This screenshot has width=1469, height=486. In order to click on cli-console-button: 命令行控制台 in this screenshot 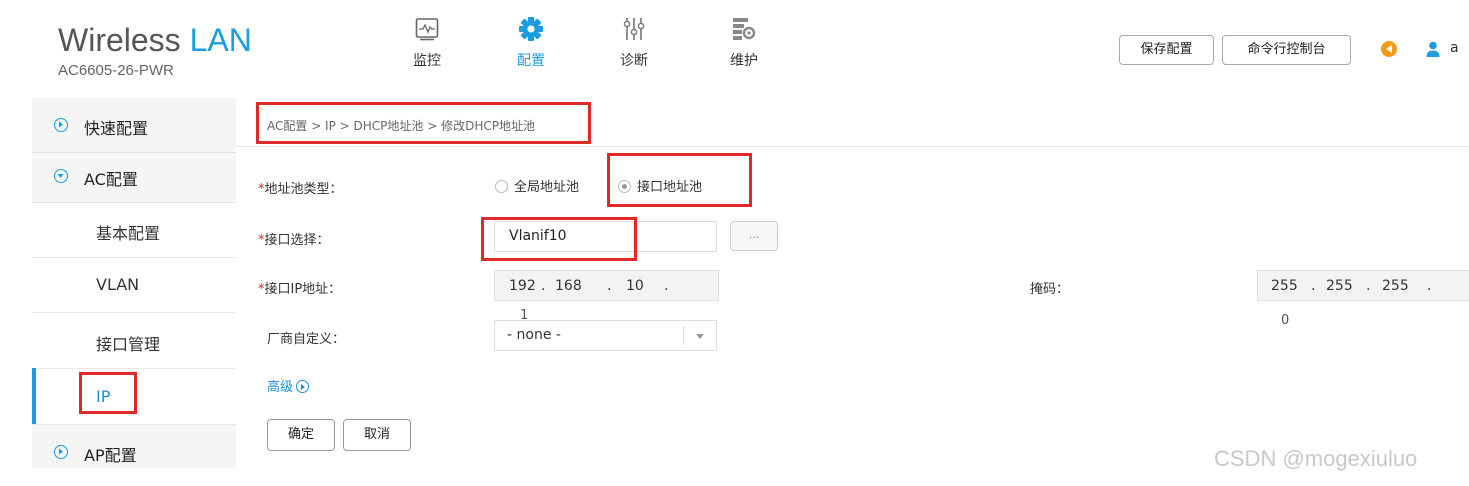, I will do `click(1286, 50)`.